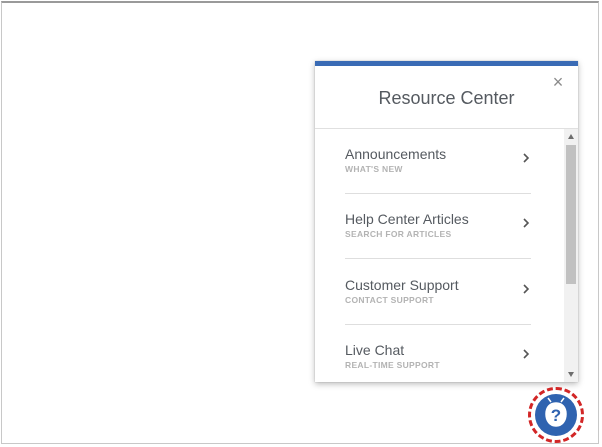  Describe the element at coordinates (374, 169) in the screenshot. I see `item-sublabel: WHAT'S NEW` at that location.